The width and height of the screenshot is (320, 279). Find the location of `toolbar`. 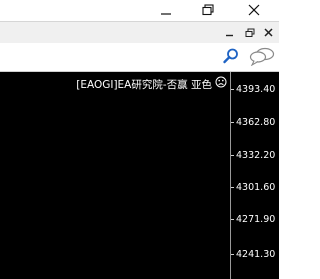

toolbar is located at coordinates (139, 57).